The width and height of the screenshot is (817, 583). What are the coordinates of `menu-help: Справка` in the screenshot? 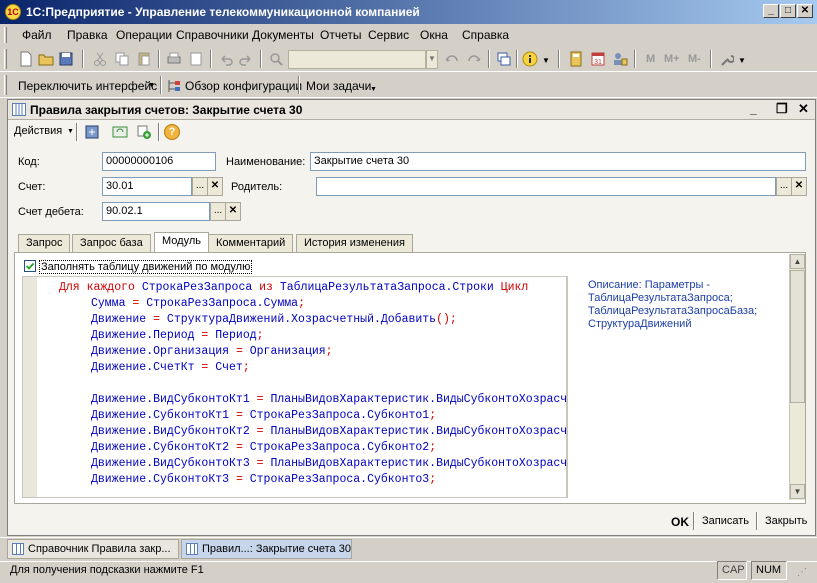 It's located at (485, 35).